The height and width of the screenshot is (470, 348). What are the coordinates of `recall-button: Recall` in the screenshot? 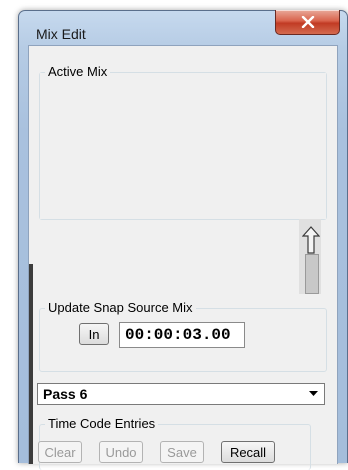 It's located at (248, 452).